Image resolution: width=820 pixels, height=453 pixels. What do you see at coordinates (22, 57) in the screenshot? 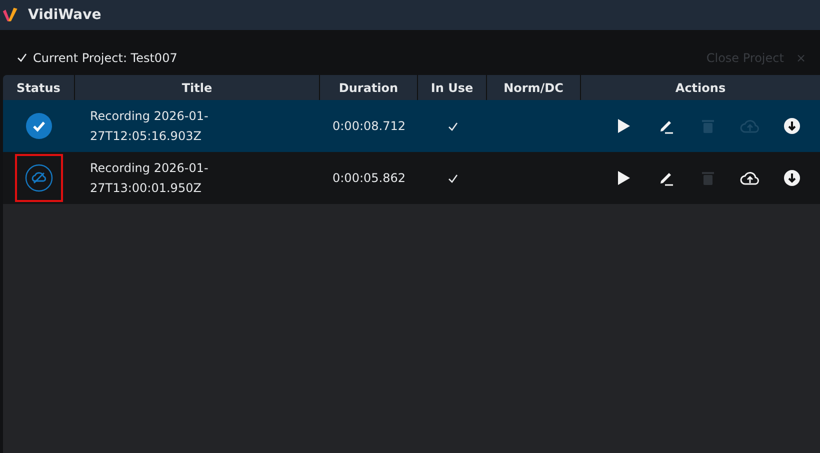
I see `check-icon` at bounding box center [22, 57].